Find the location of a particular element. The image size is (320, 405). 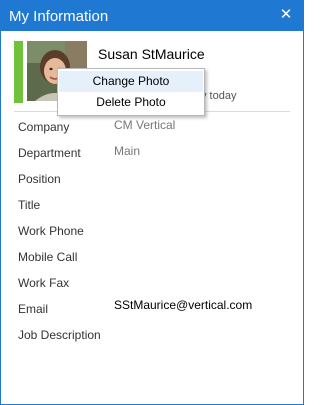

field-value-email: SStMaurice@vertical.com is located at coordinates (183, 305).